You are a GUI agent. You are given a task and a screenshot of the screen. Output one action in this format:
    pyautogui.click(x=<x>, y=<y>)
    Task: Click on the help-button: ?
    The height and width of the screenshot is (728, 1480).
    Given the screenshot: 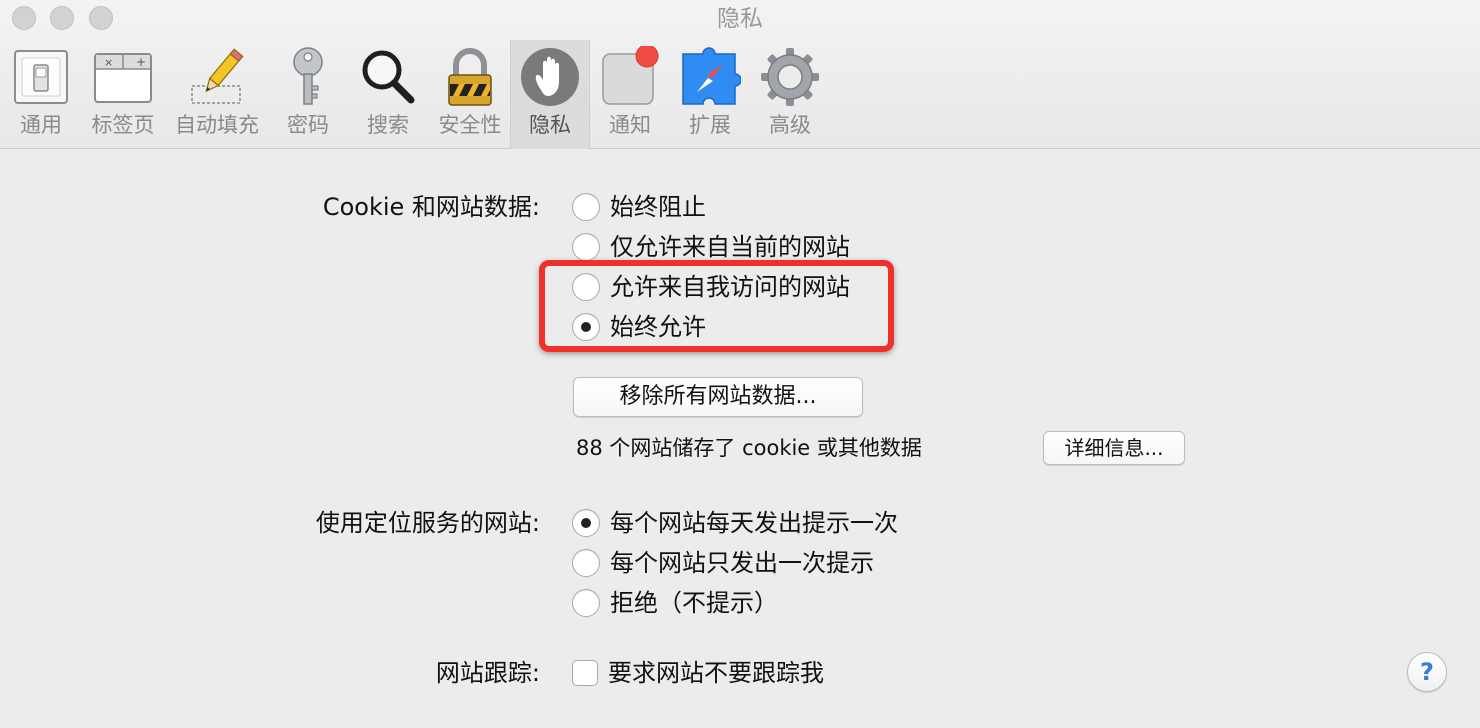 What is the action you would take?
    pyautogui.click(x=1427, y=672)
    